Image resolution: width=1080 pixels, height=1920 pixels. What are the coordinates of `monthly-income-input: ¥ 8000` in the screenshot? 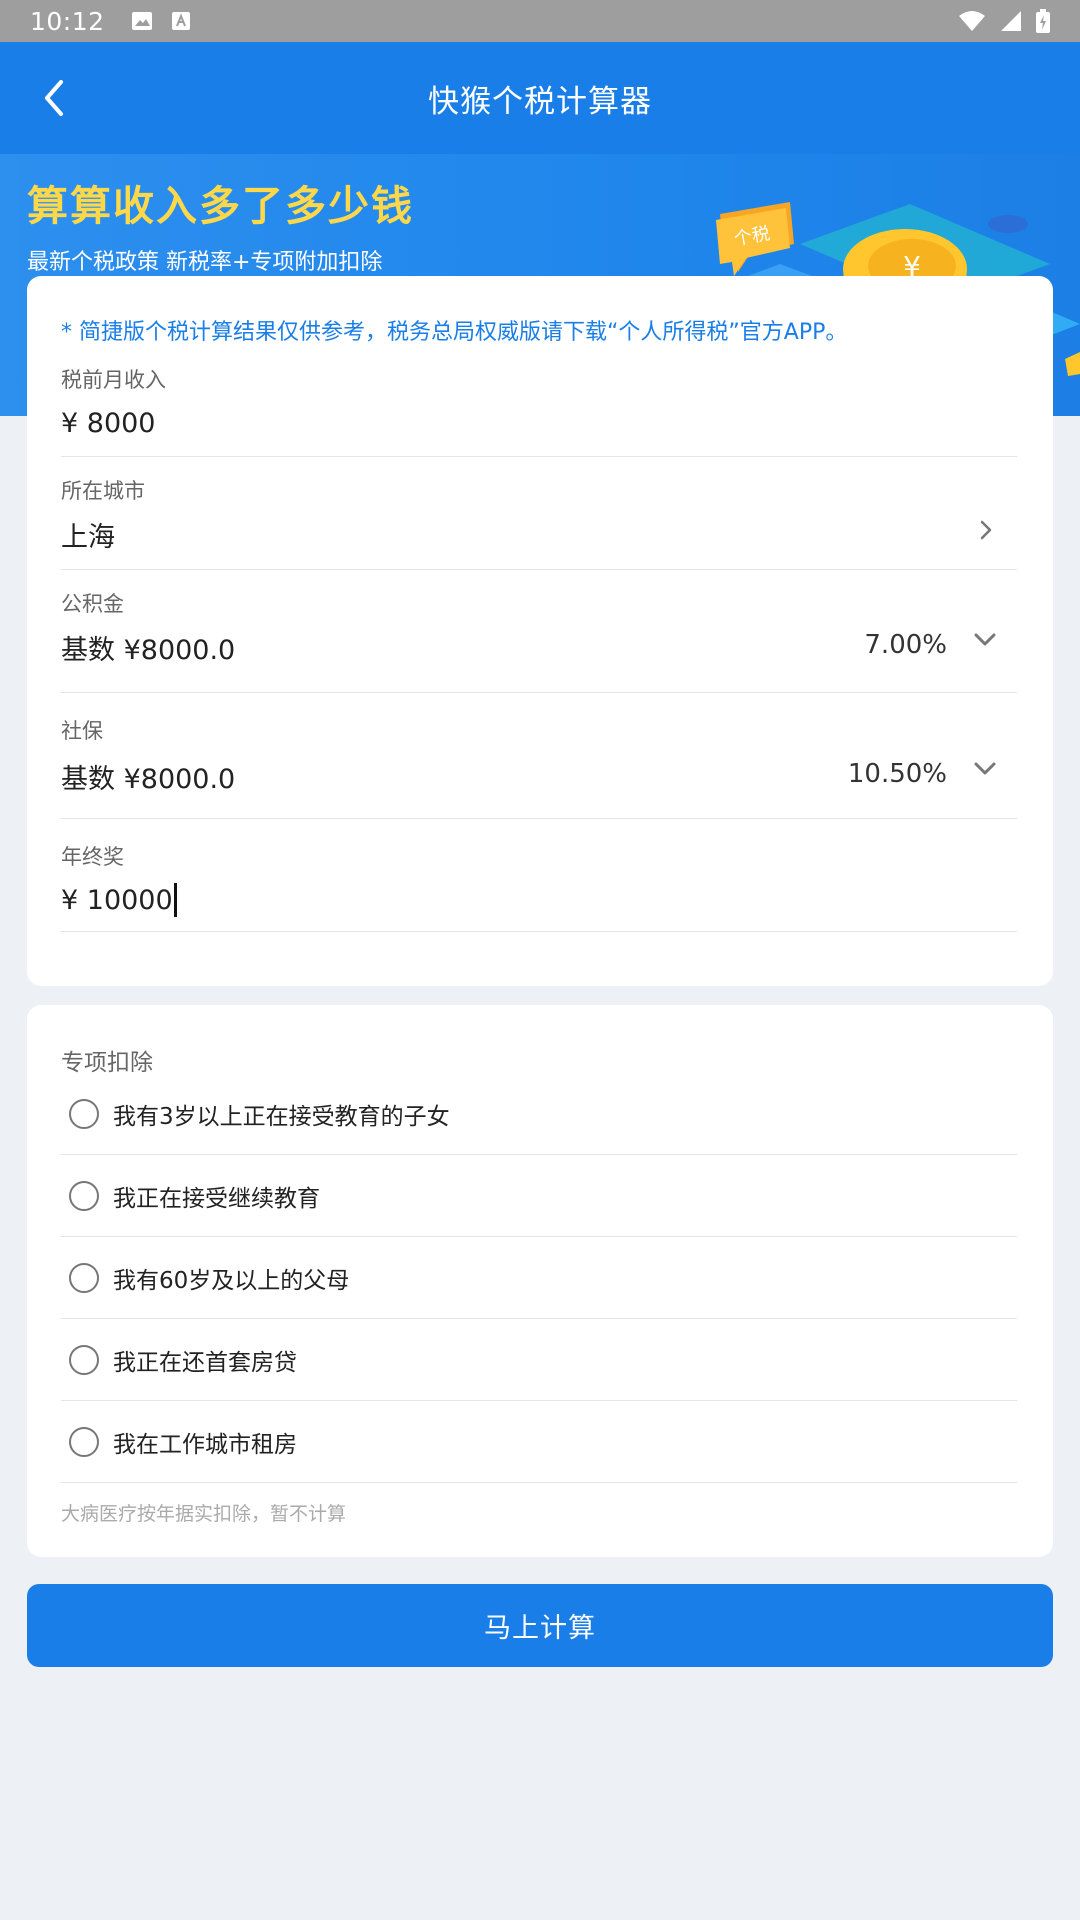 It's located at (108, 423).